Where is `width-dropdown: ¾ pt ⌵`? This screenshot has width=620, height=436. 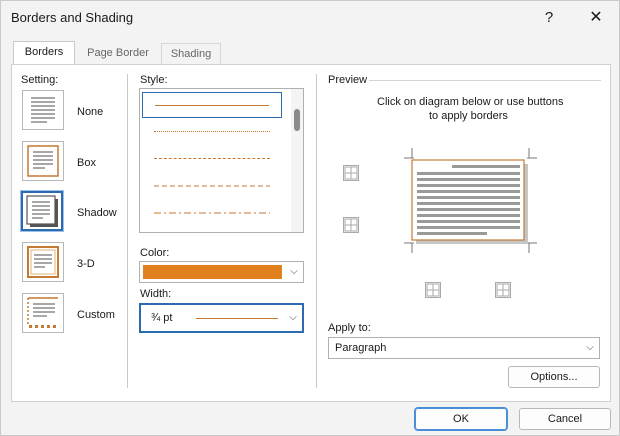
width-dropdown: ¾ pt ⌵ is located at coordinates (221, 318).